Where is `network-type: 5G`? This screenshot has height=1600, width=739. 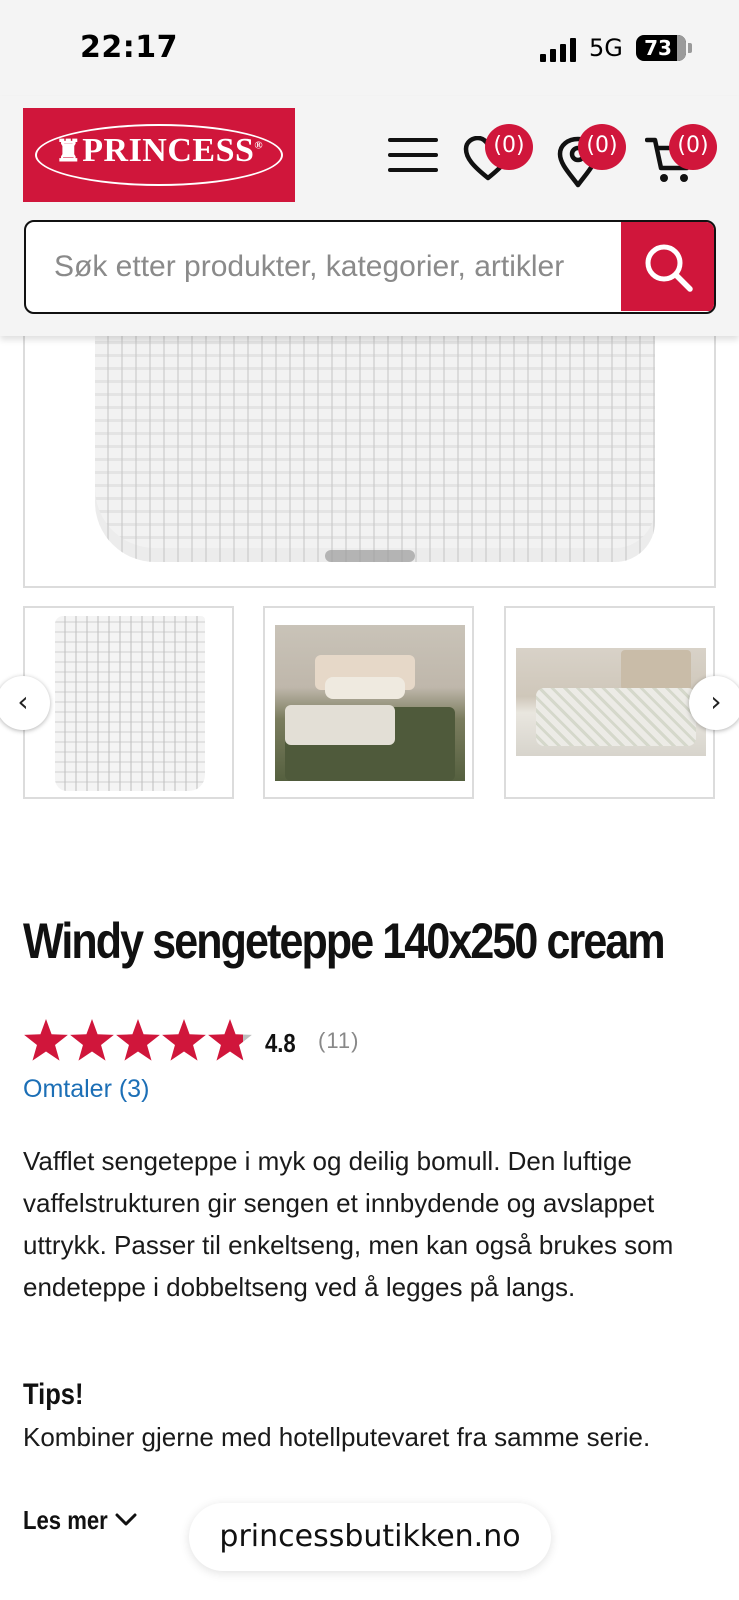 network-type: 5G is located at coordinates (606, 48).